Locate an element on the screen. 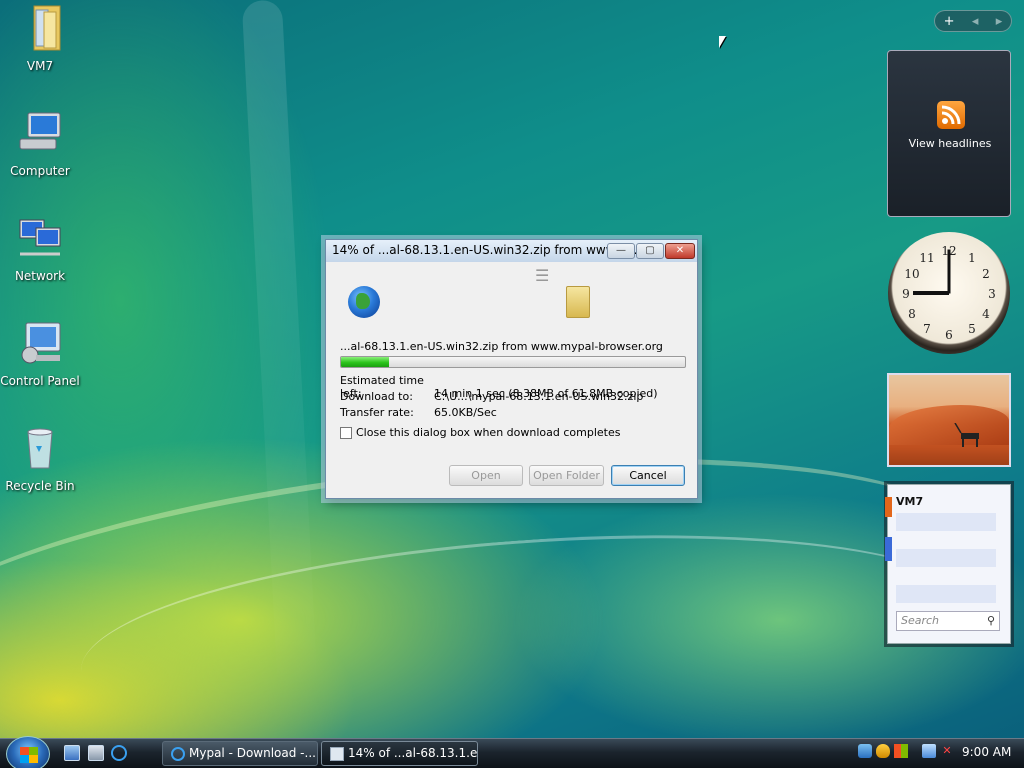  clock-number: 8 is located at coordinates (912, 314).